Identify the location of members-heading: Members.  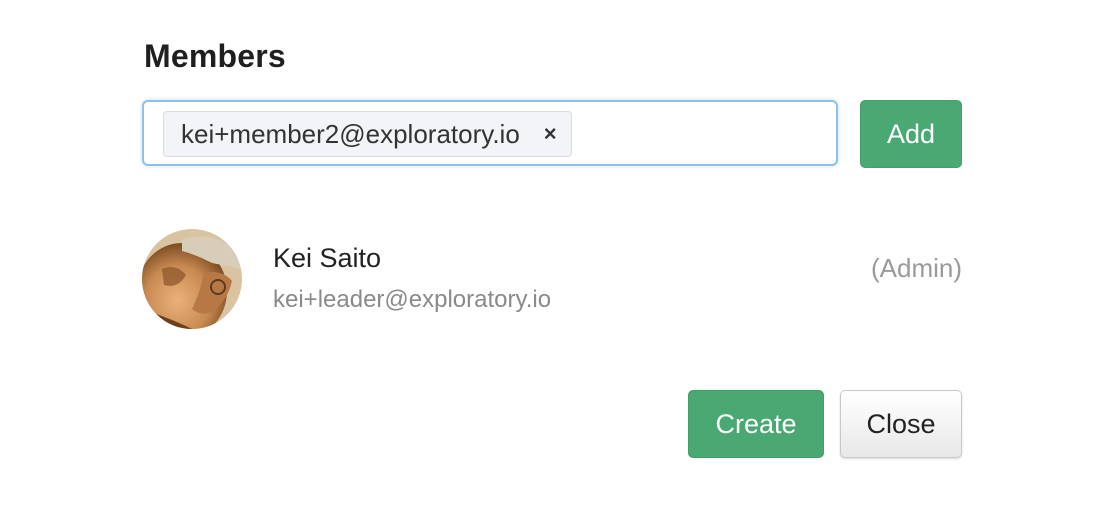
(215, 56).